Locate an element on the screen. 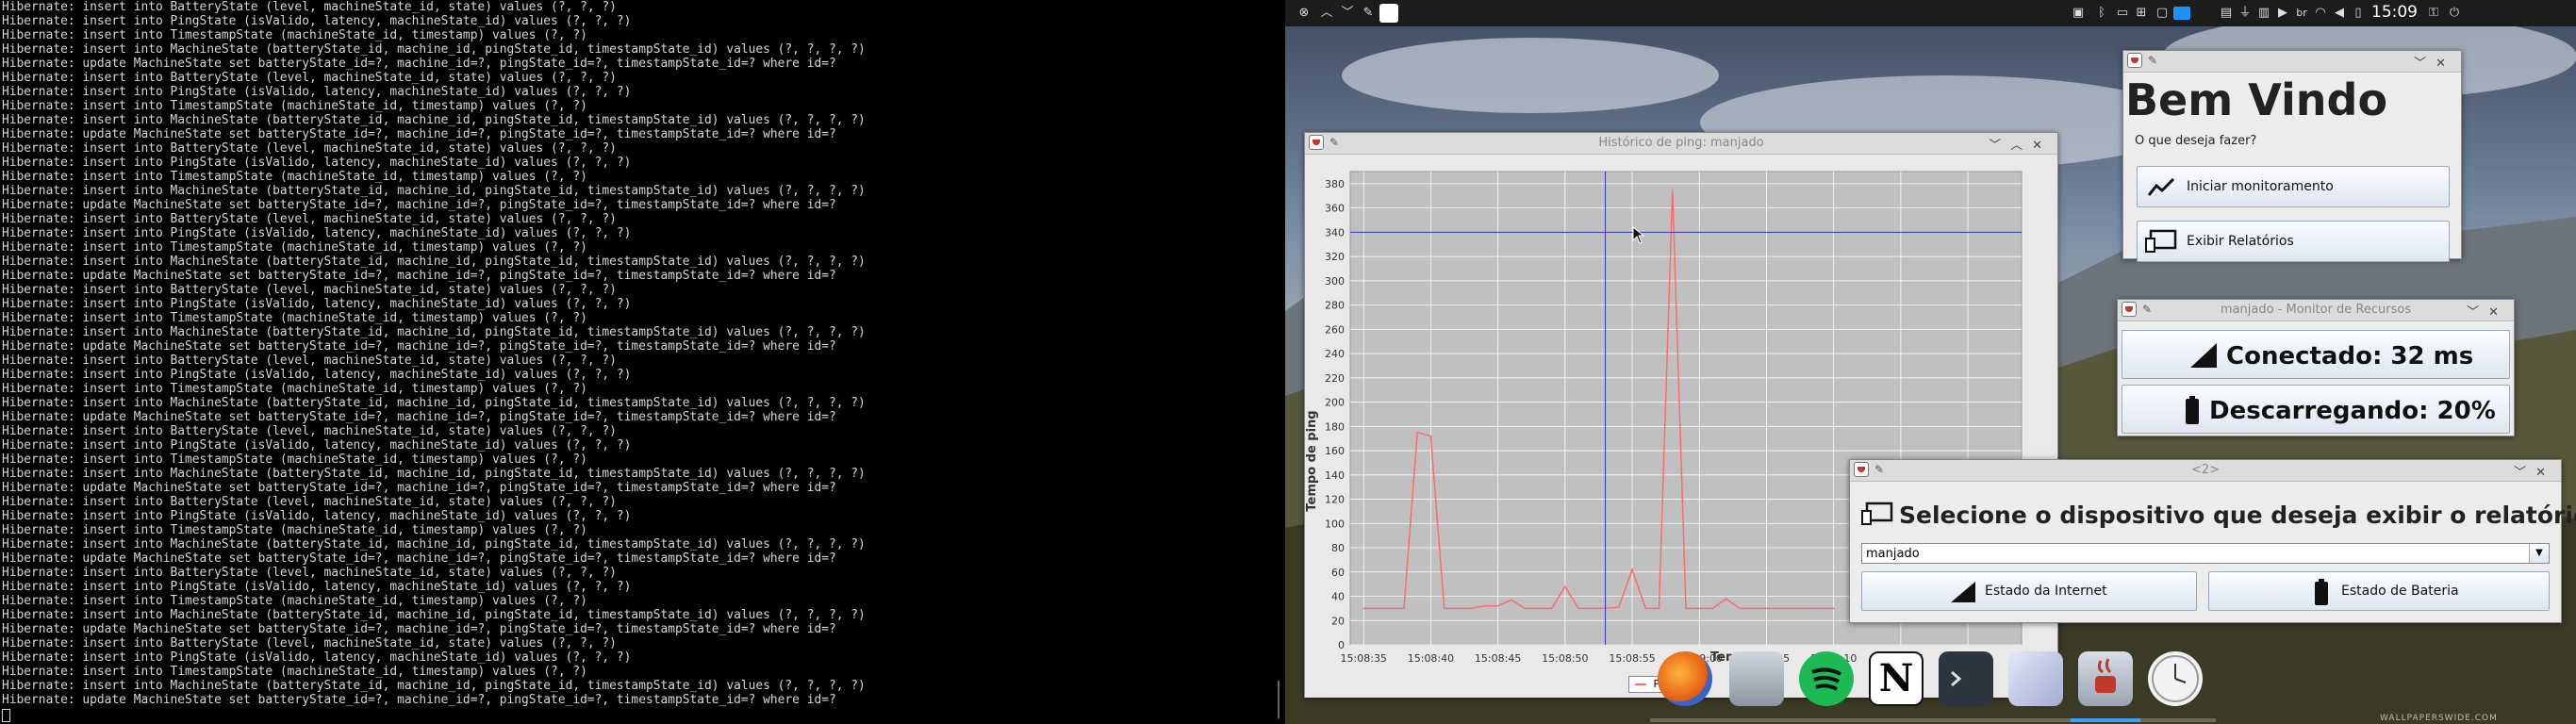  volume-icon: ◀ is located at coordinates (2339, 13).